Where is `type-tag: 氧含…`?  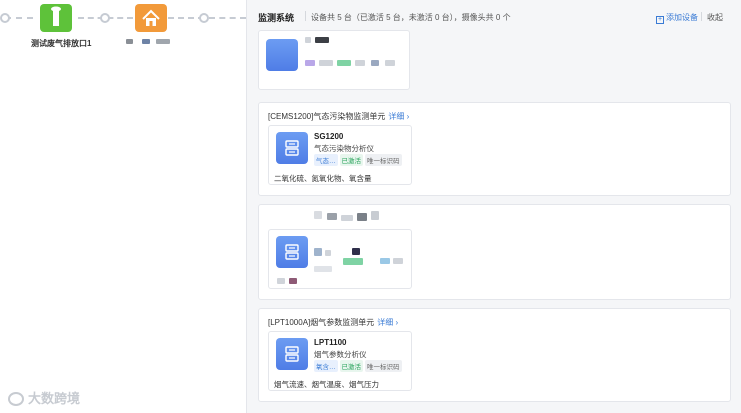 type-tag: 氧含… is located at coordinates (326, 366).